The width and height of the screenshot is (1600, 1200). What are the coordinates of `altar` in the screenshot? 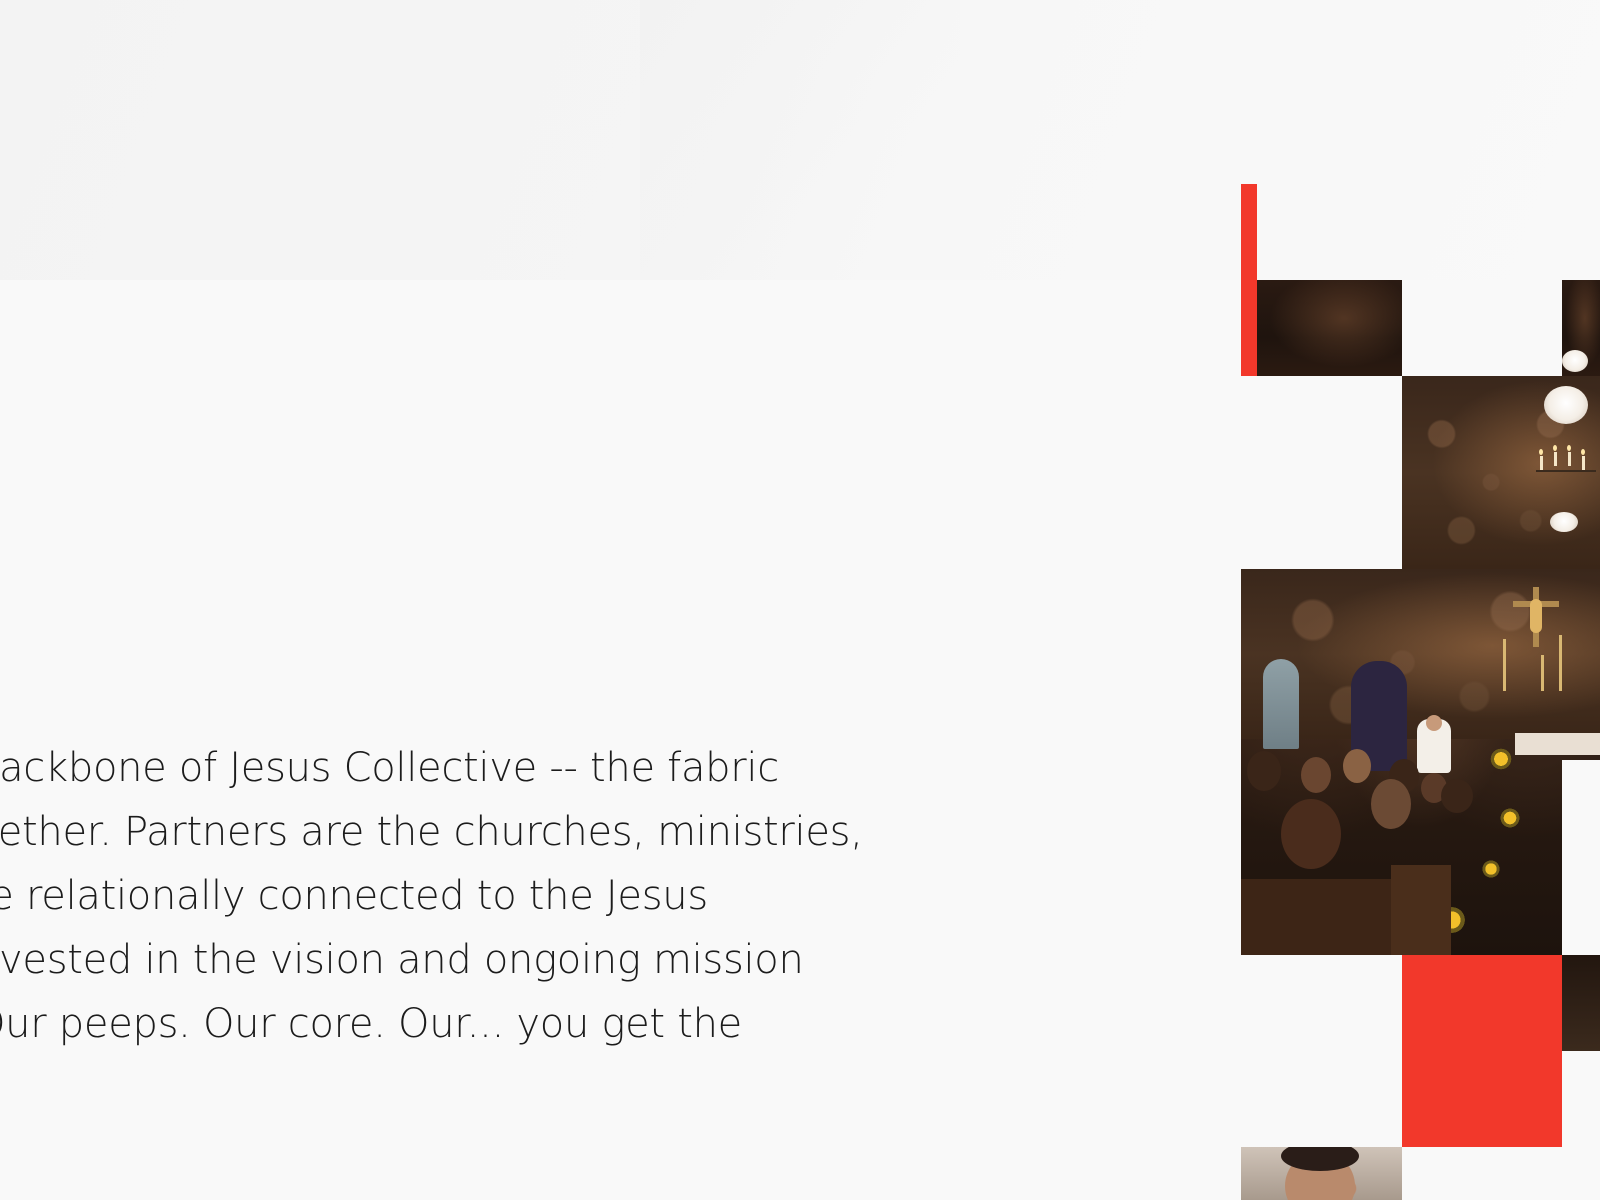 It's located at (1557, 744).